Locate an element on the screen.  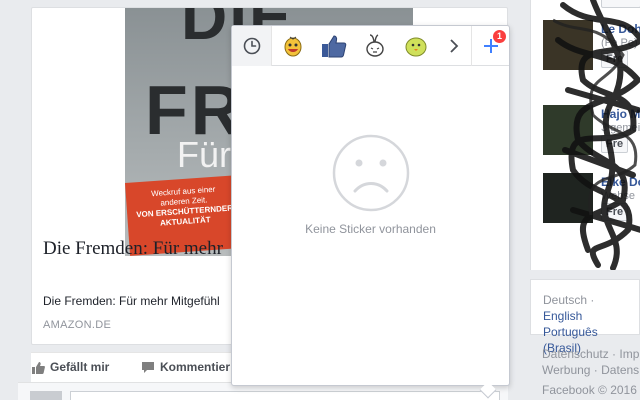
sad-face-icon is located at coordinates (371, 173).